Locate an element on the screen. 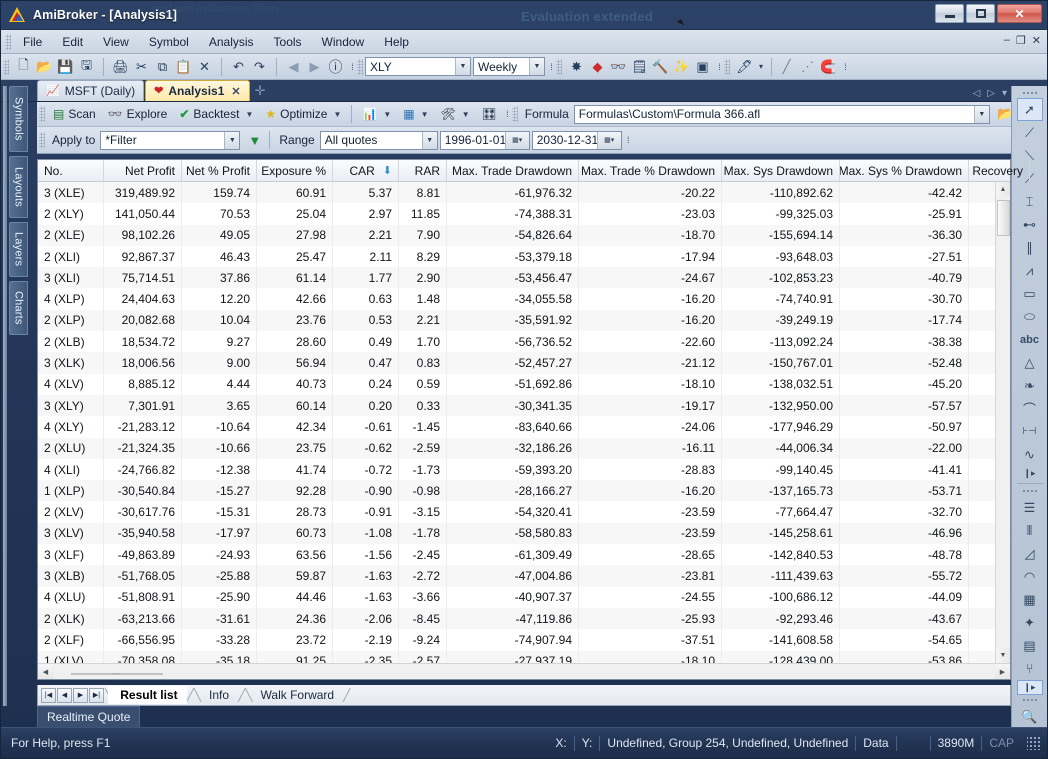 This screenshot has height=759, width=1048. tab-walk-forward: Walk Forward is located at coordinates (296, 695).